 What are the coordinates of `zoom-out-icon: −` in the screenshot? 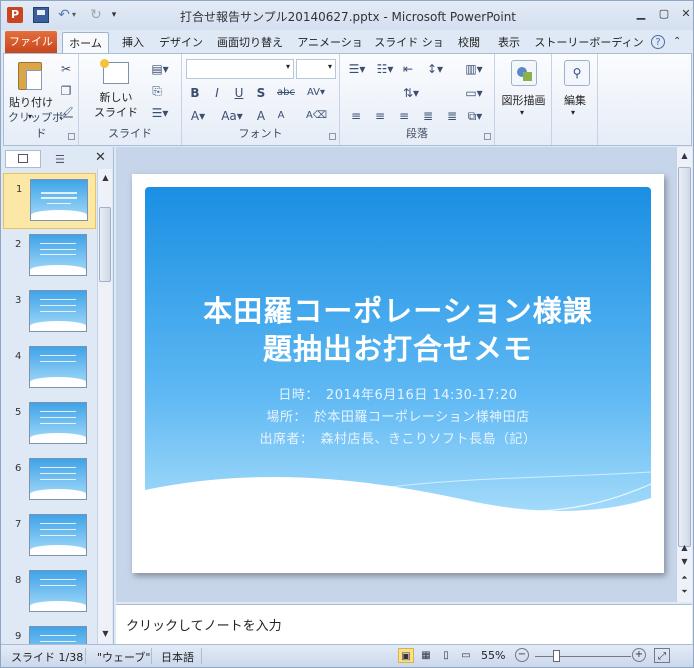 It's located at (522, 655).